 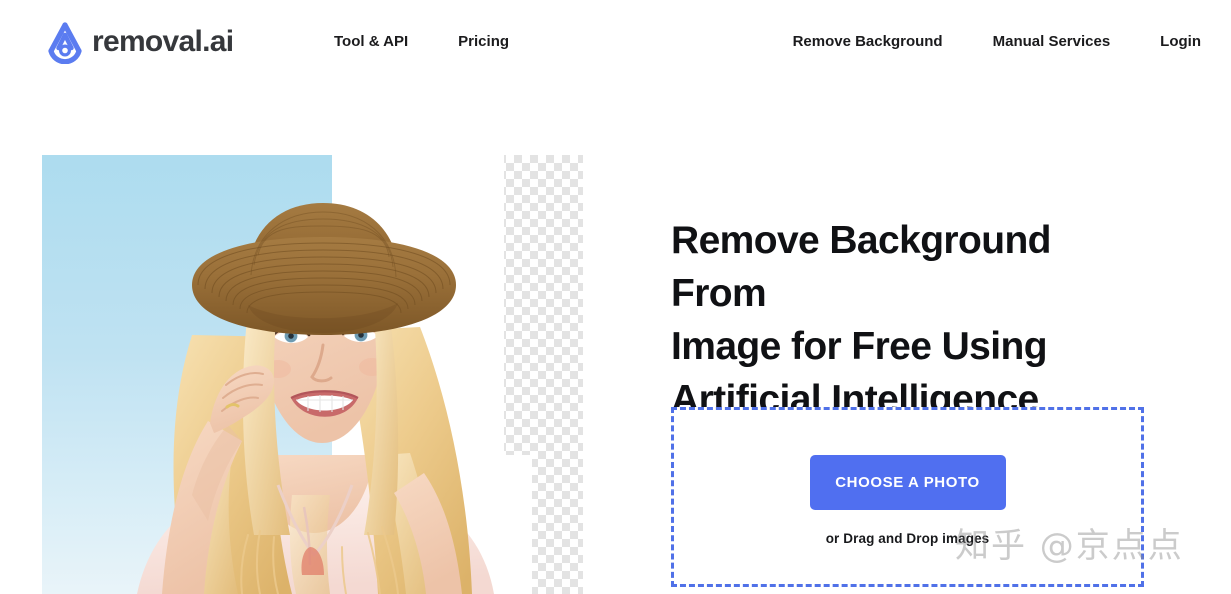 What do you see at coordinates (861, 267) in the screenshot?
I see `page-title-line-1: Remove Background From` at bounding box center [861, 267].